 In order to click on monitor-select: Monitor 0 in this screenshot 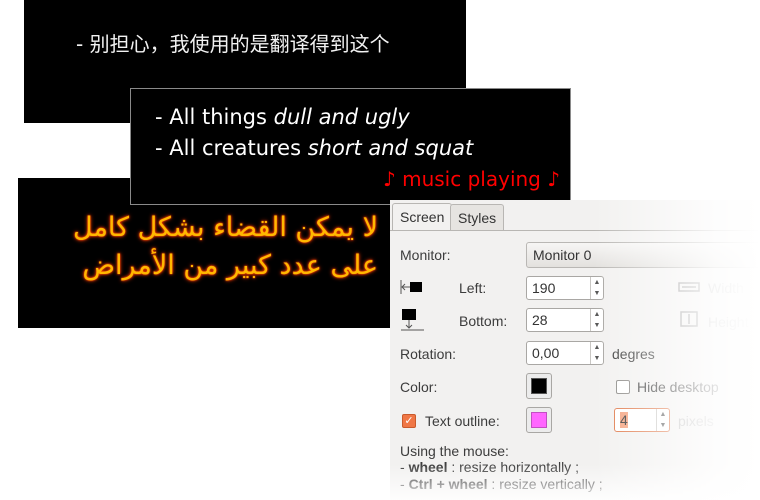, I will do `click(643, 255)`.